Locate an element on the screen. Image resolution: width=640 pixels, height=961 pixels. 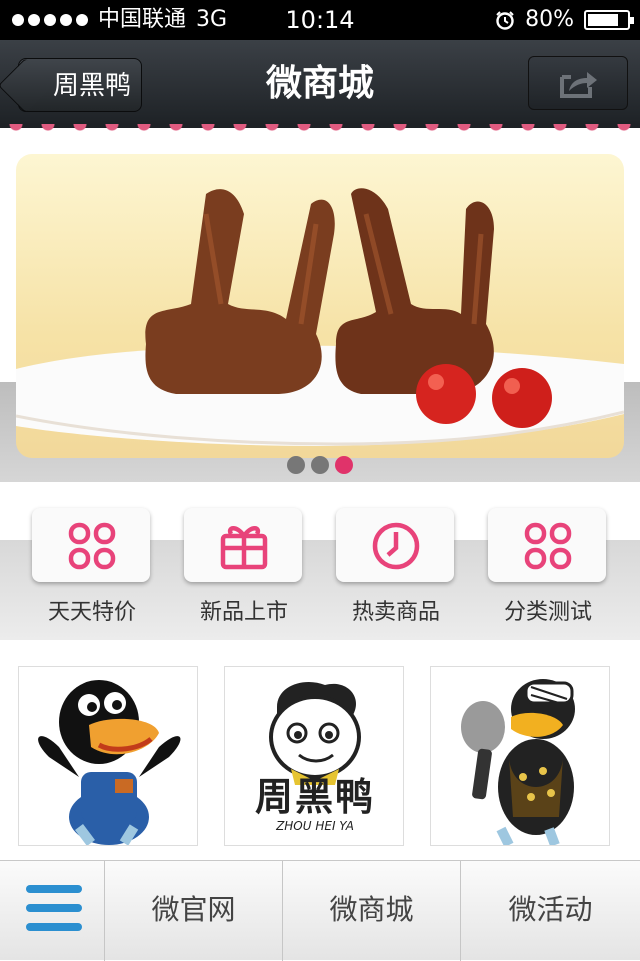
tab-official-site: 微官网 is located at coordinates (193, 911).